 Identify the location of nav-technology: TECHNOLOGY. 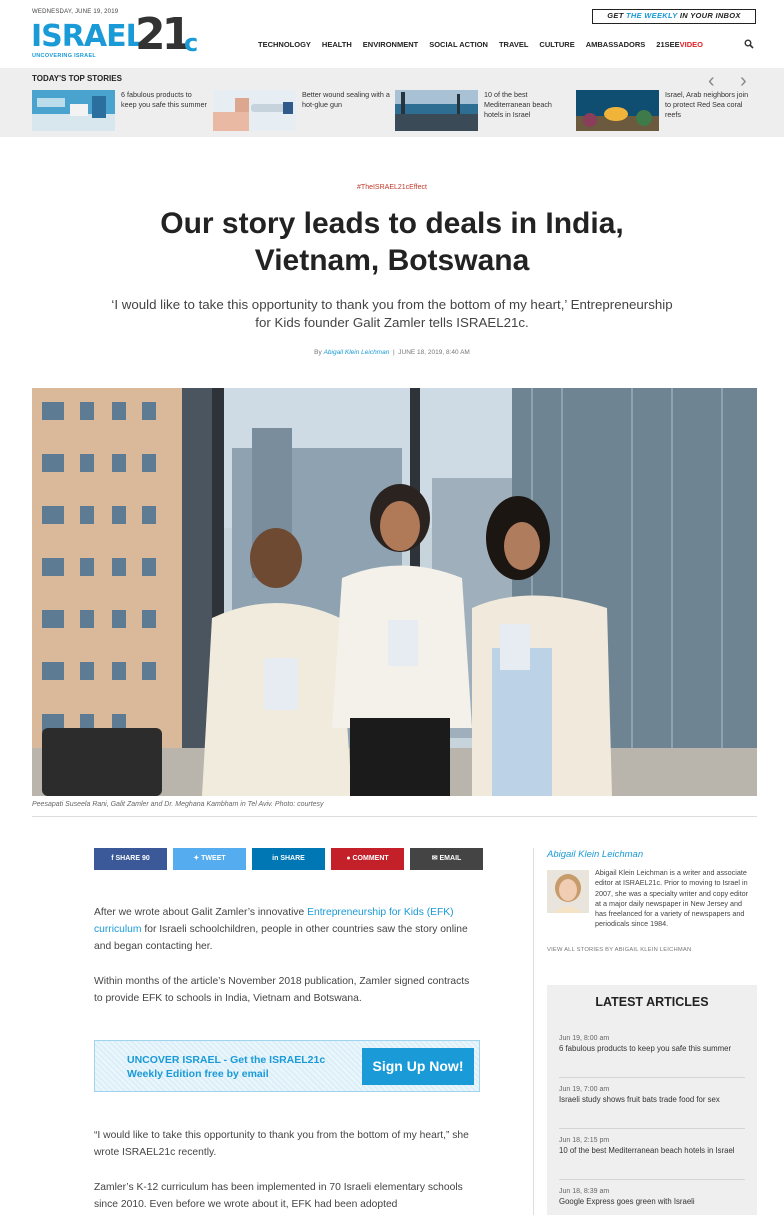
(284, 46).